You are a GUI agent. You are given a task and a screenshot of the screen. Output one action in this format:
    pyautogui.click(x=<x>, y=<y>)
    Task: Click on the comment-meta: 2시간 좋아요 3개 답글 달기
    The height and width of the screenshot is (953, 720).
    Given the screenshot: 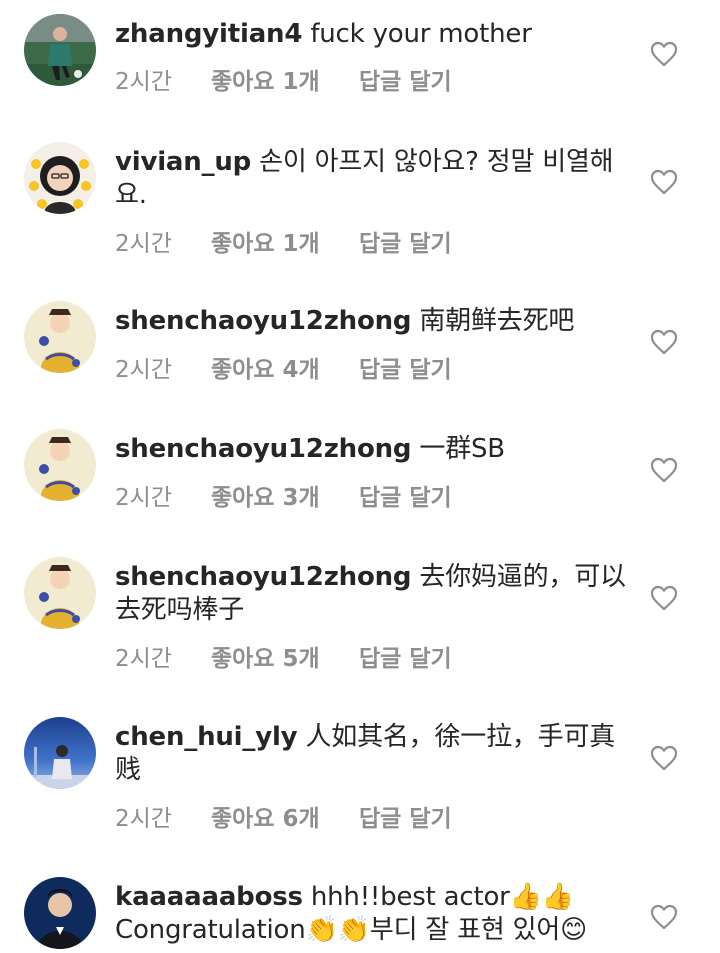 What is the action you would take?
    pyautogui.click(x=283, y=495)
    